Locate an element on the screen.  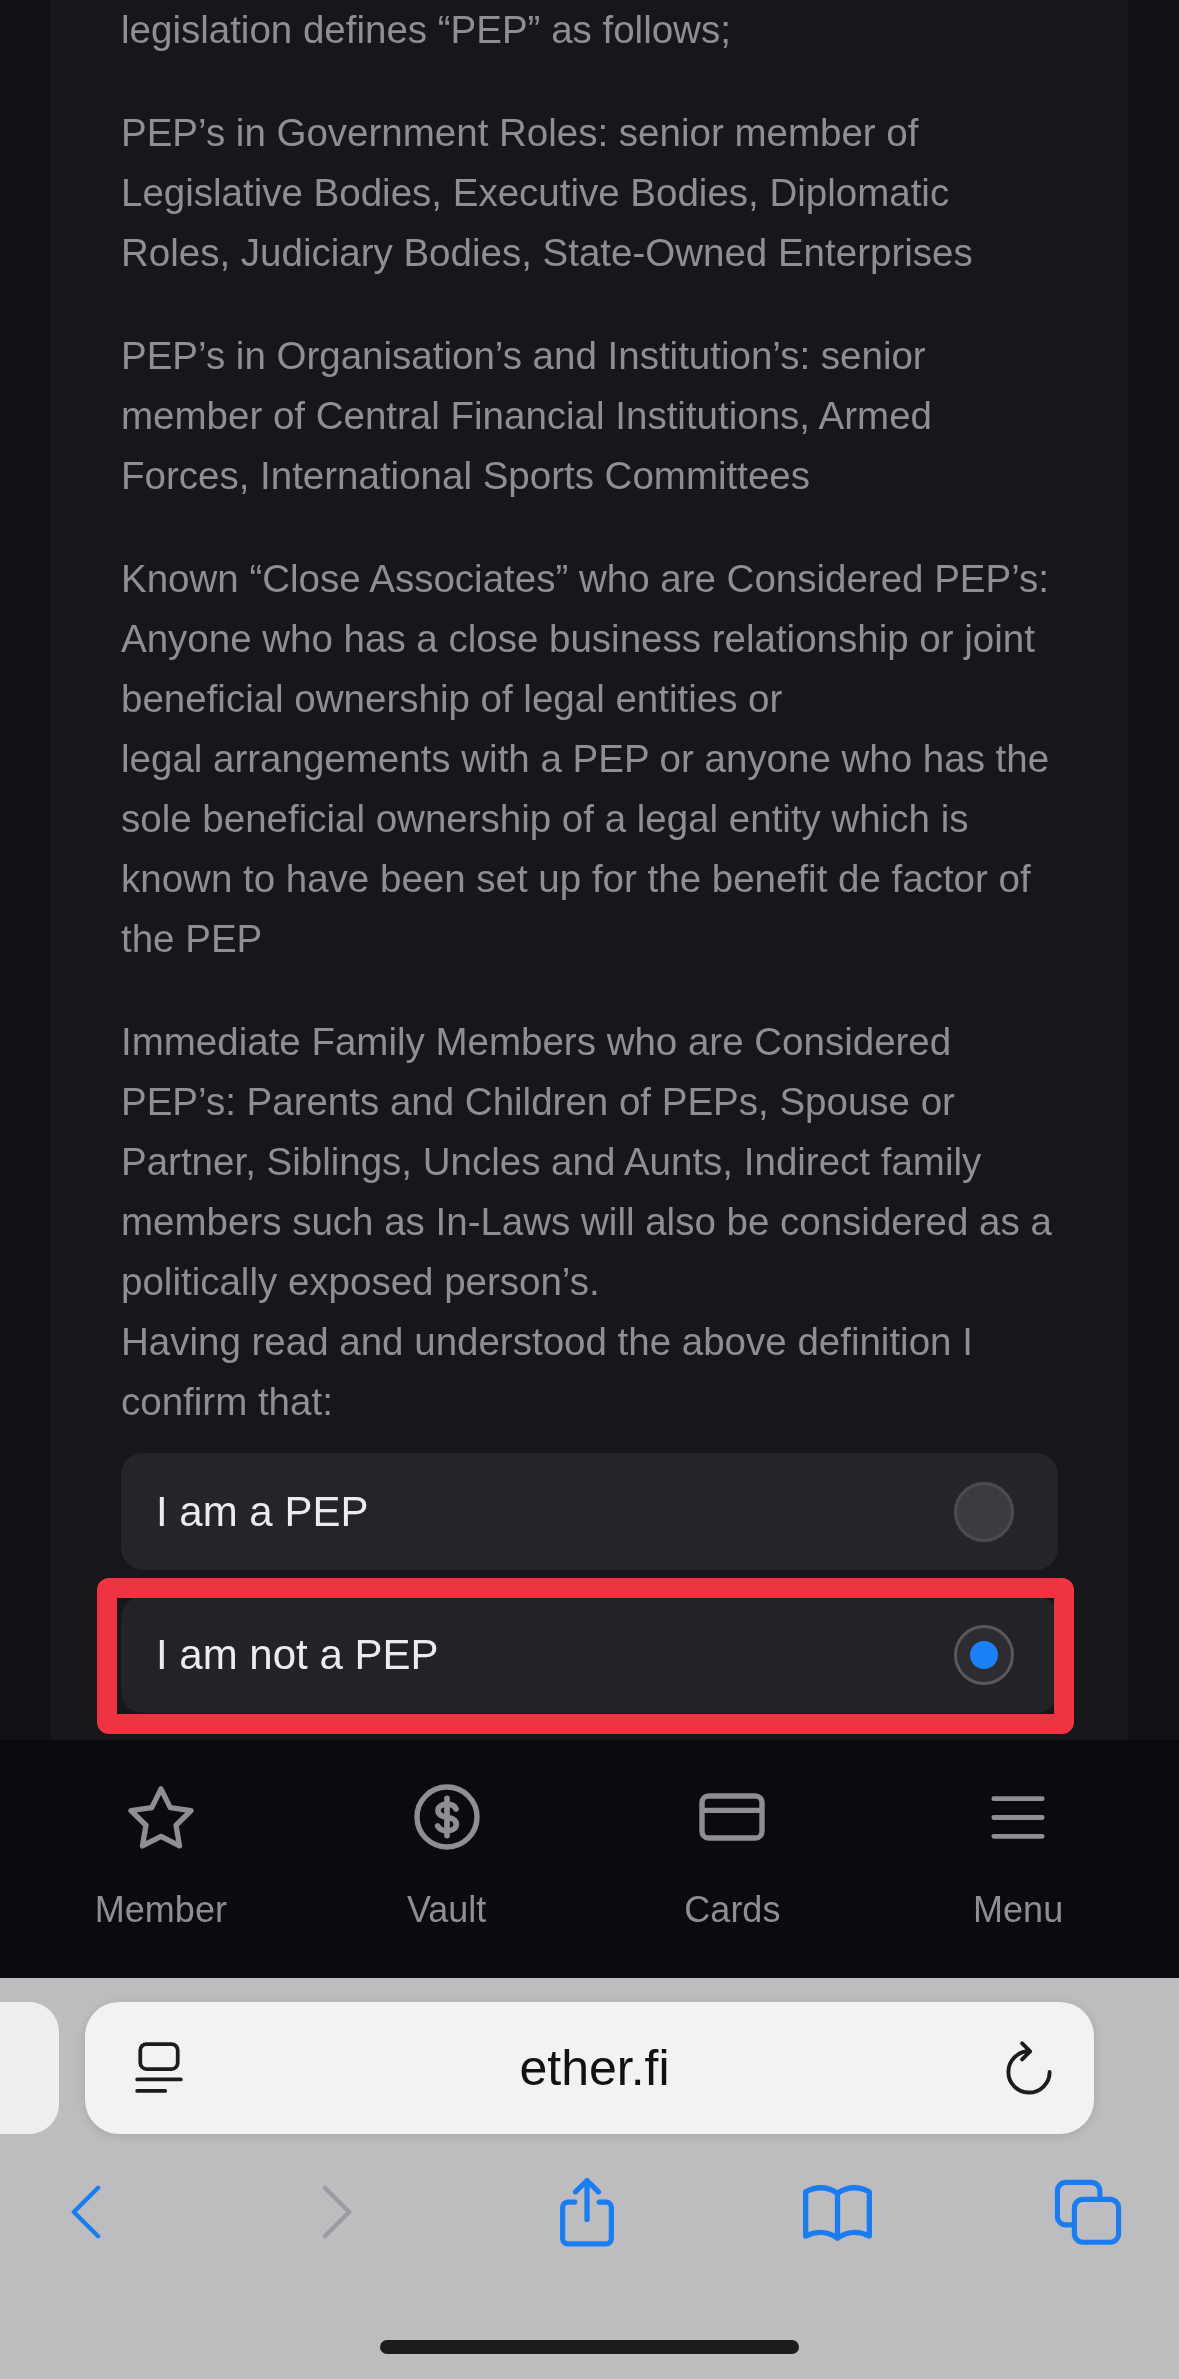
card-icon is located at coordinates (732, 1817).